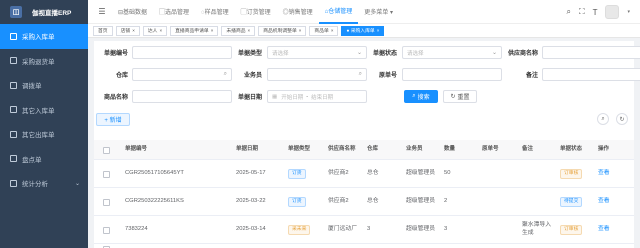 Image resolution: width=640 pixels, height=248 pixels. I want to click on top-menu-order: ▢订货管理, so click(256, 12).